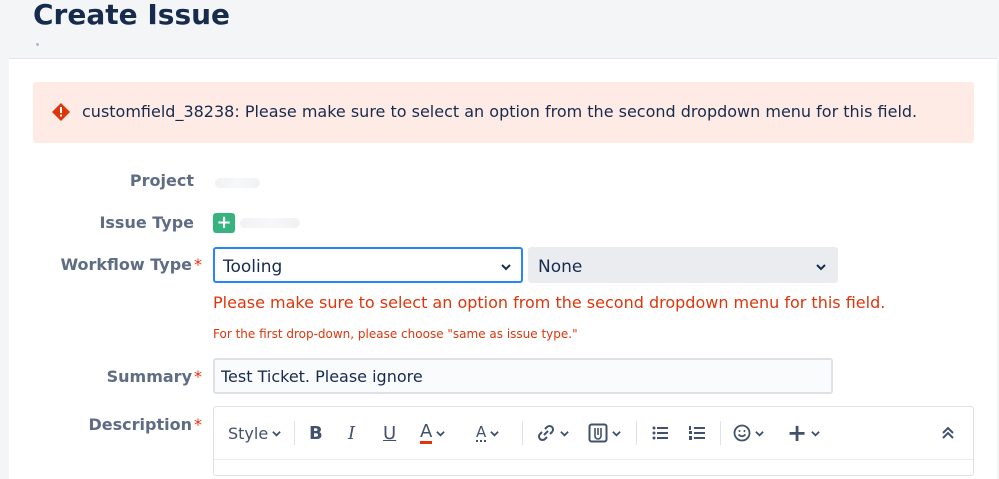 The image size is (999, 479). What do you see at coordinates (253, 267) in the screenshot?
I see `workflow-type-first-value: Tooling` at bounding box center [253, 267].